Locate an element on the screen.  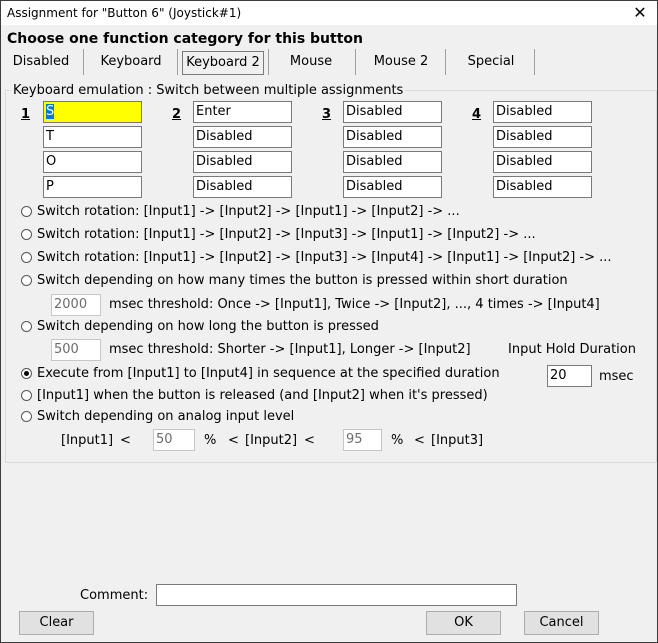
key-field-4-3: Disabled is located at coordinates (542, 162).